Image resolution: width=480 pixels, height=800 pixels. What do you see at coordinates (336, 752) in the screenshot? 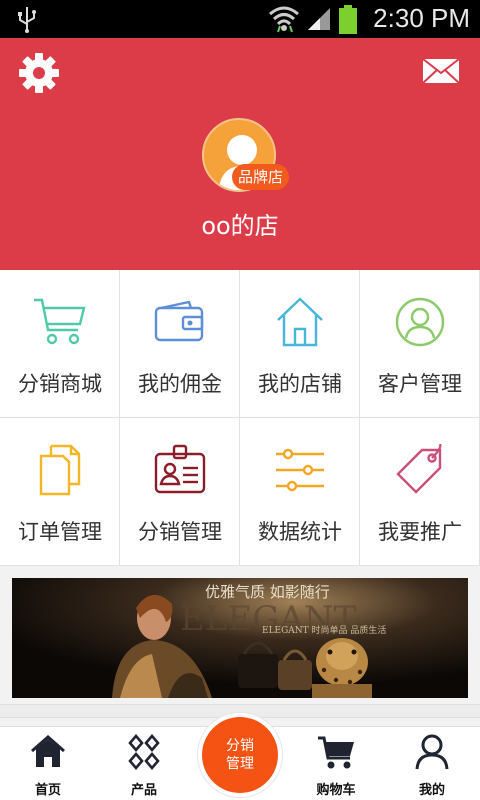
I see `cart-tab-icon` at bounding box center [336, 752].